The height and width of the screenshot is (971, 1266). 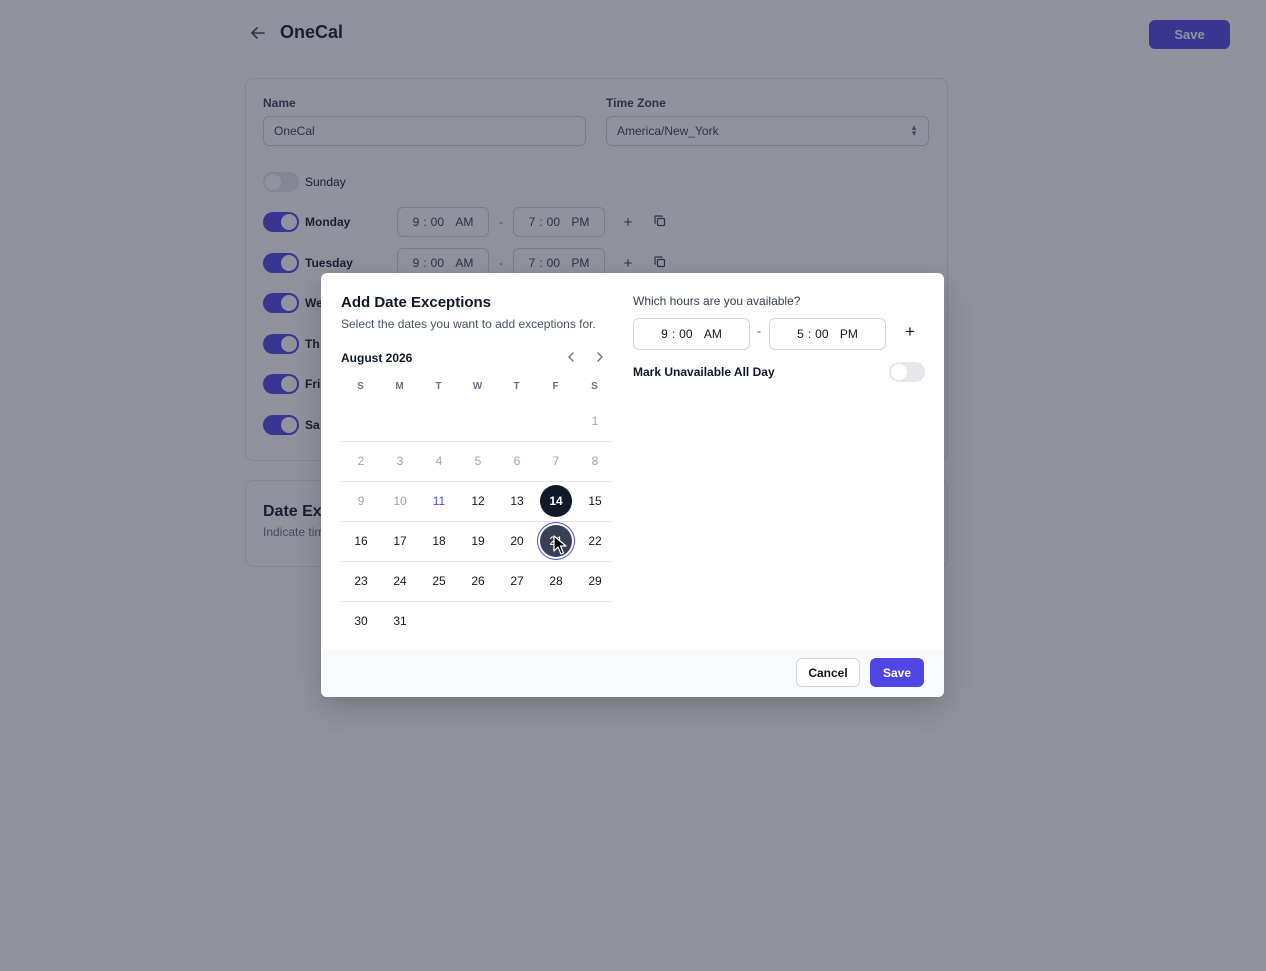 What do you see at coordinates (400, 501) in the screenshot?
I see `calendar-day: 10` at bounding box center [400, 501].